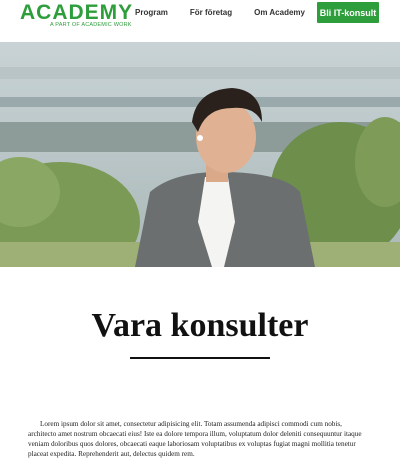  What do you see at coordinates (91, 25) in the screenshot?
I see `logo-tagline: A PART OF ACADEMIC WORK` at bounding box center [91, 25].